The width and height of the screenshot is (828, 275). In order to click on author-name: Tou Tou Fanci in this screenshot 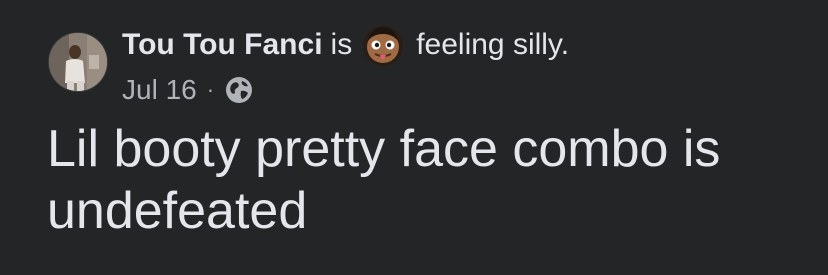, I will do `click(222, 45)`.